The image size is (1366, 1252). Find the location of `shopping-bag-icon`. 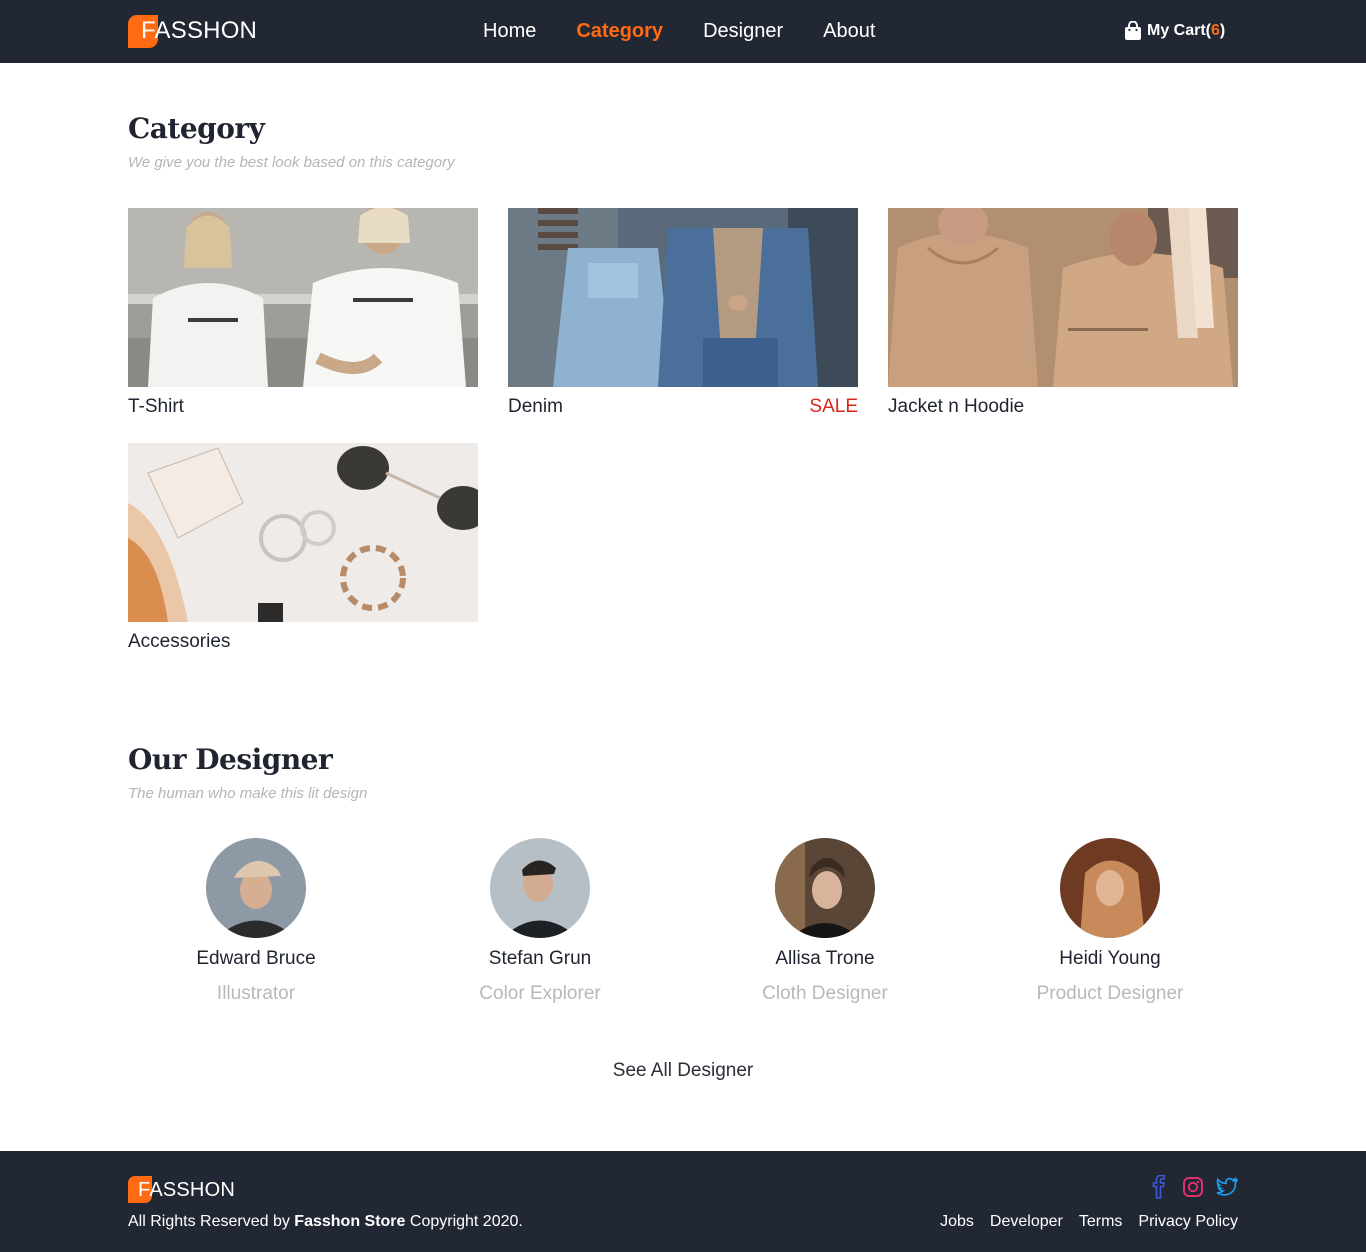

shopping-bag-icon is located at coordinates (1133, 30).